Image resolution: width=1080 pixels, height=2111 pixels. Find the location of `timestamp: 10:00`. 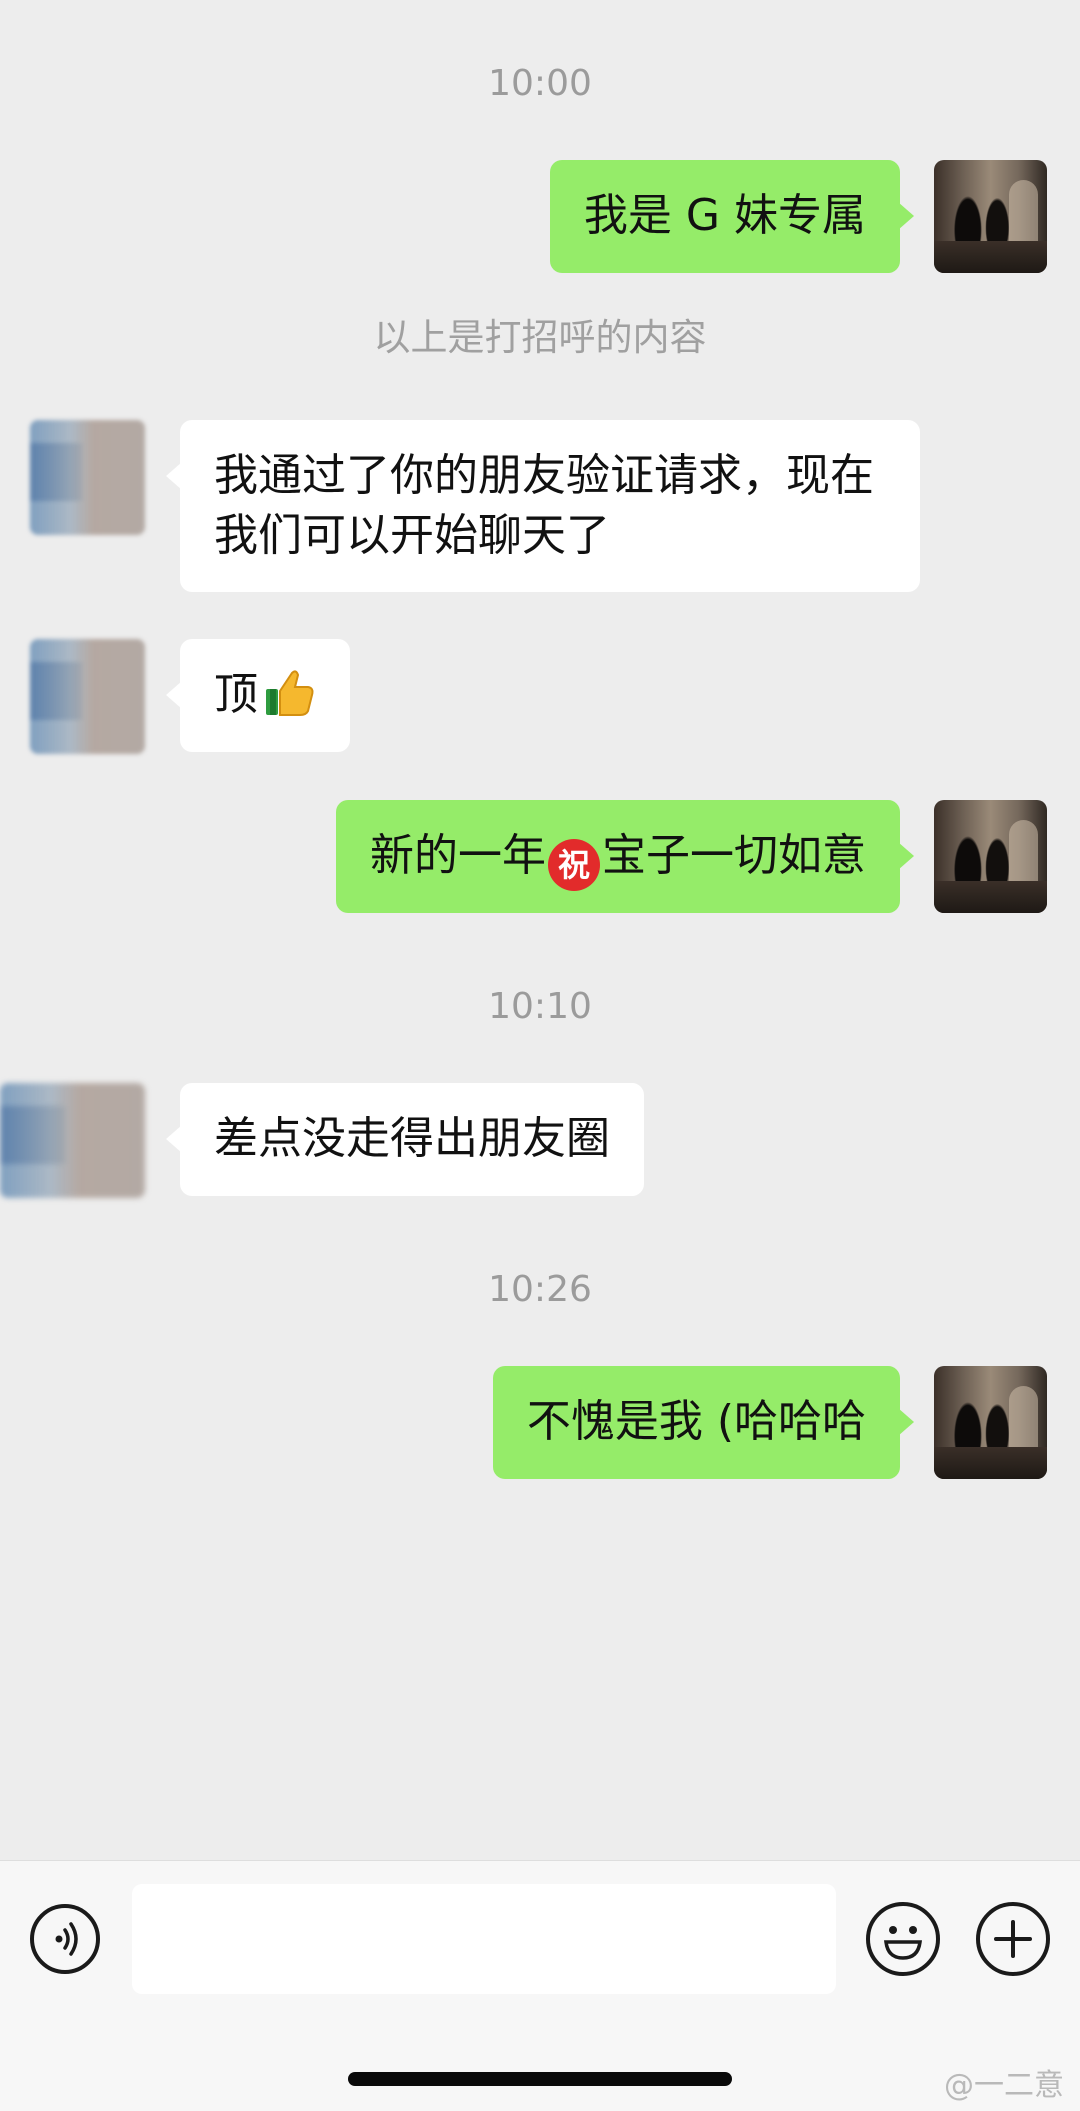

timestamp: 10:00 is located at coordinates (540, 83).